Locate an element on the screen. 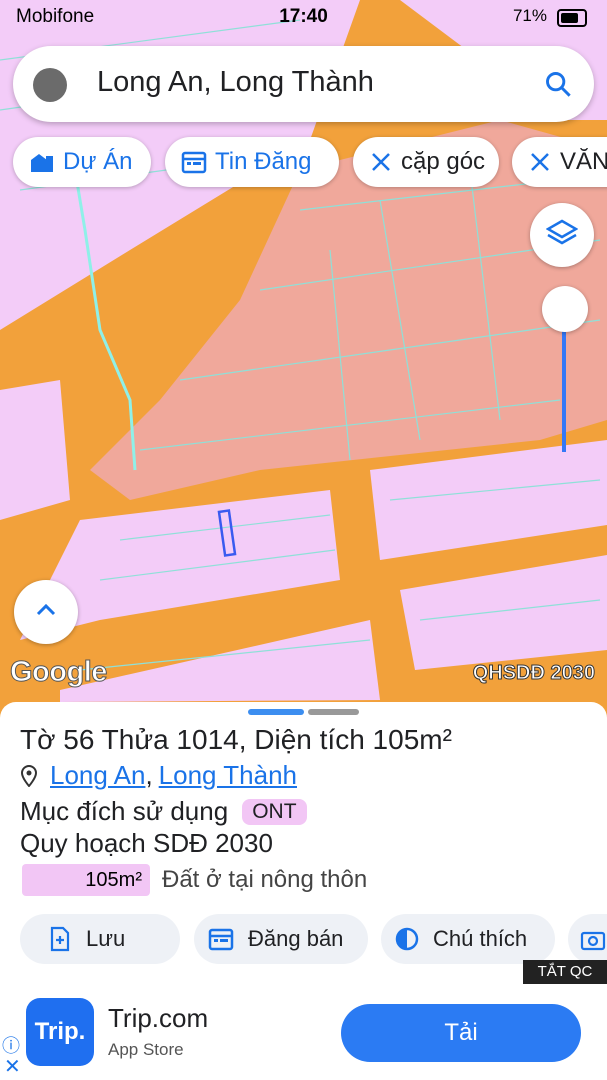 Image resolution: width=607 pixels, height=1080 pixels. chip-tin-dang: Tin Đăng is located at coordinates (252, 162).